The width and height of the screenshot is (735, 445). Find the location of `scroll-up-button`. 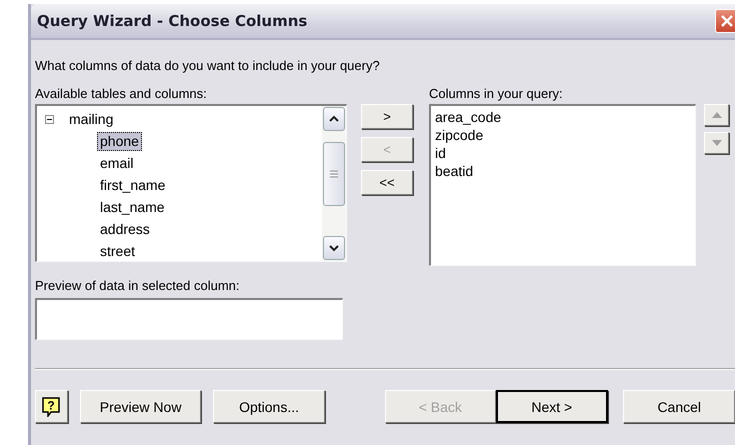

scroll-up-button is located at coordinates (334, 119).